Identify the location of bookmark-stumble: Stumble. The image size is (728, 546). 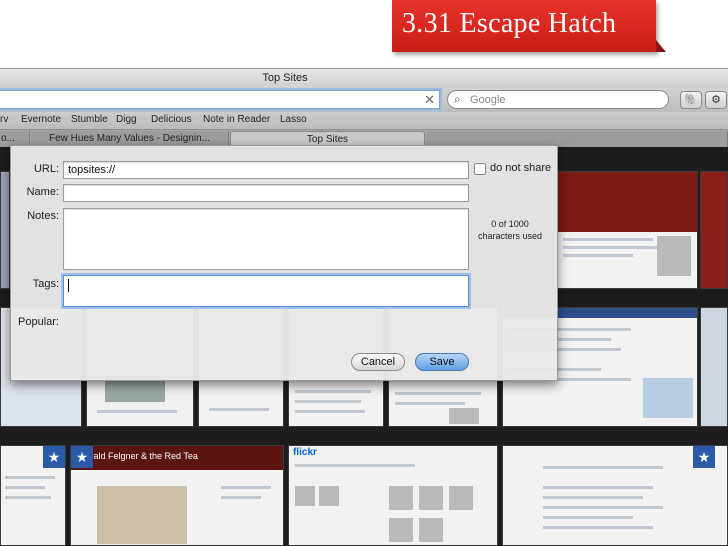
(89, 119).